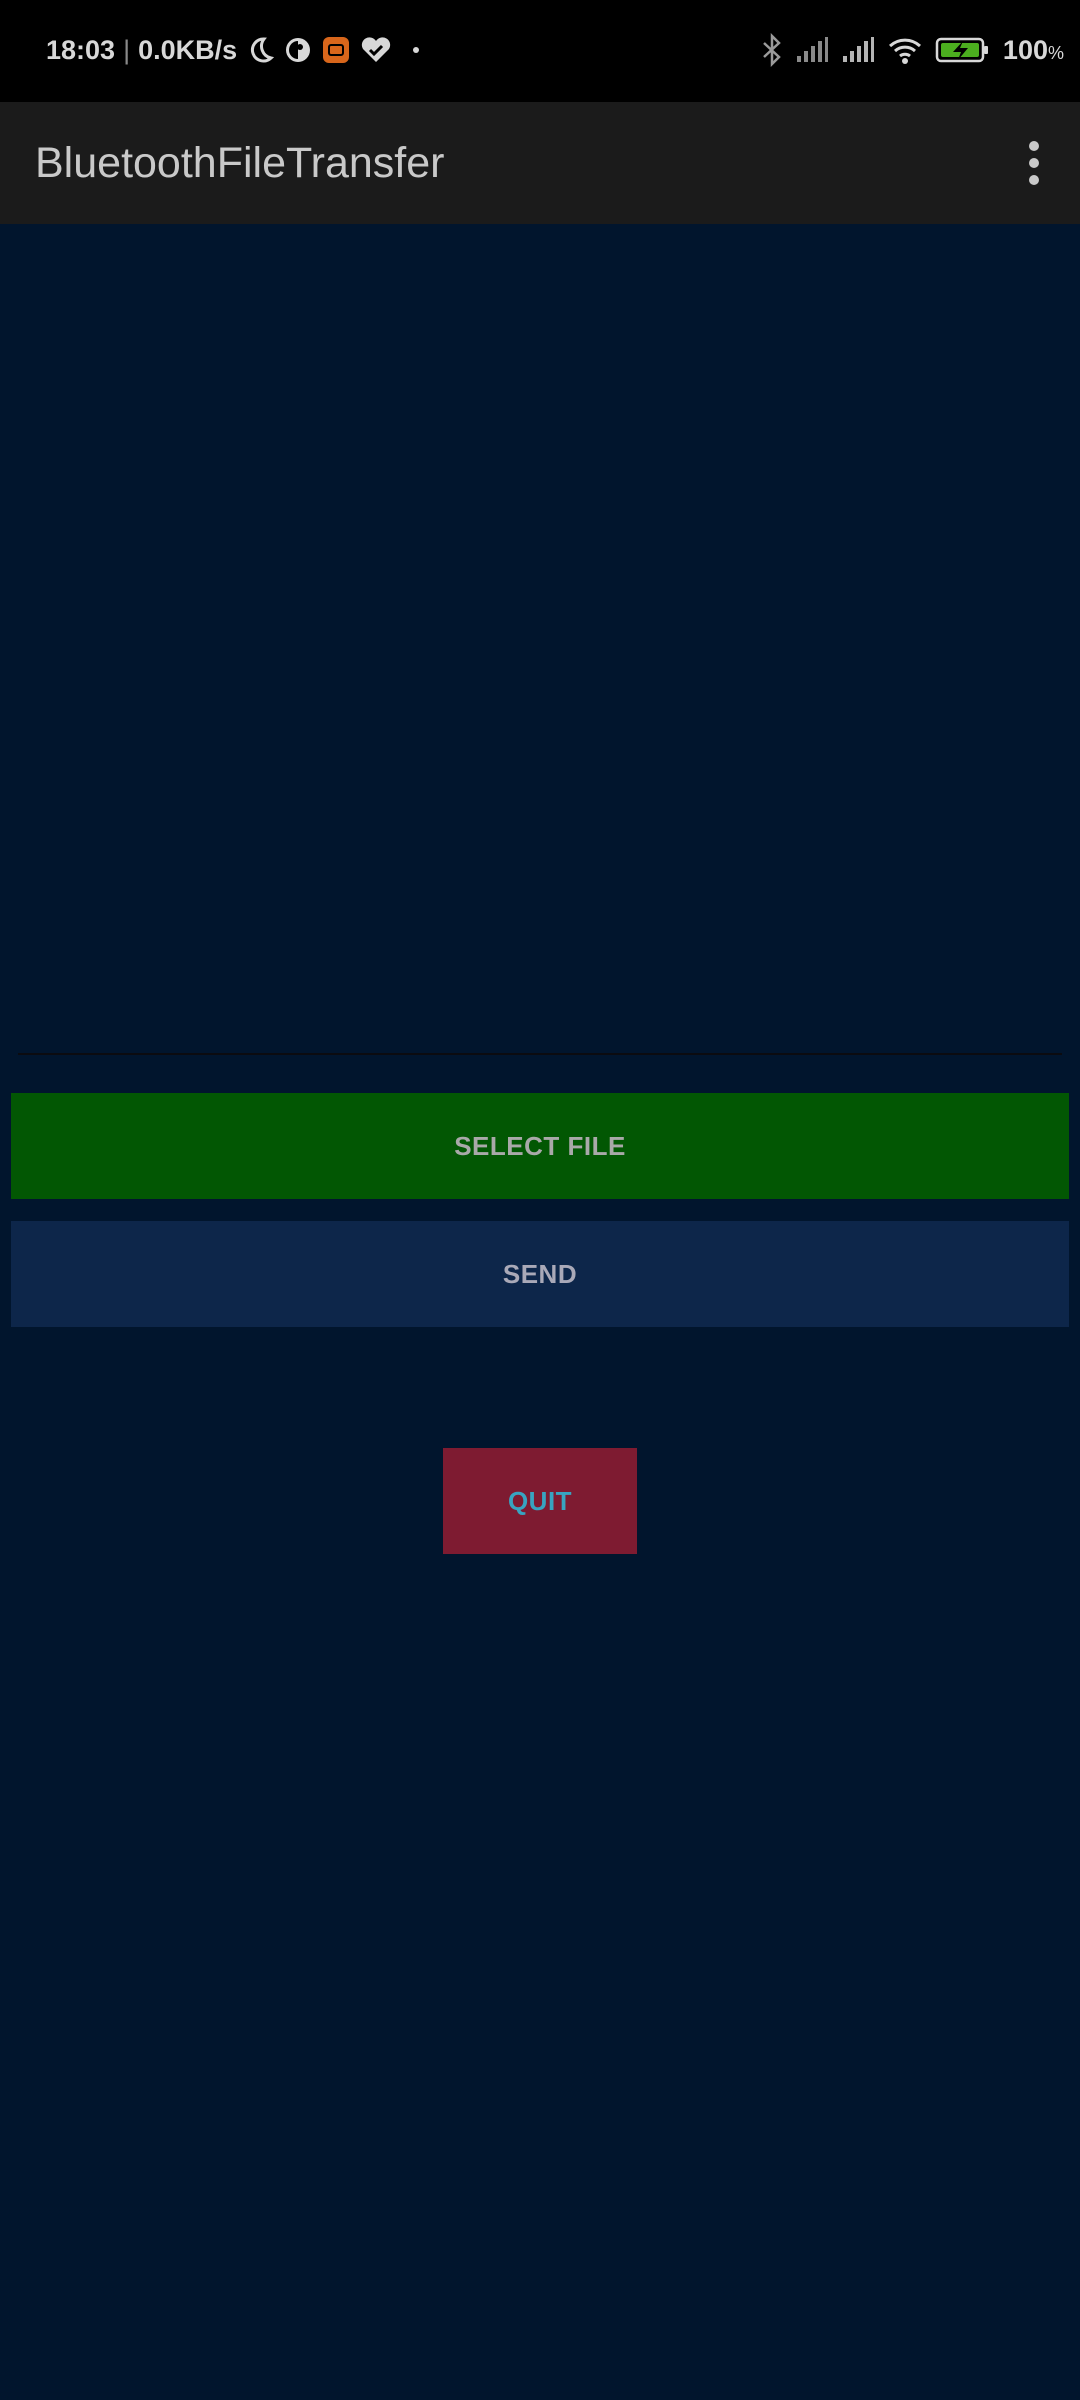 The image size is (1080, 2400). Describe the element at coordinates (905, 50) in the screenshot. I see `wifi-icon` at that location.